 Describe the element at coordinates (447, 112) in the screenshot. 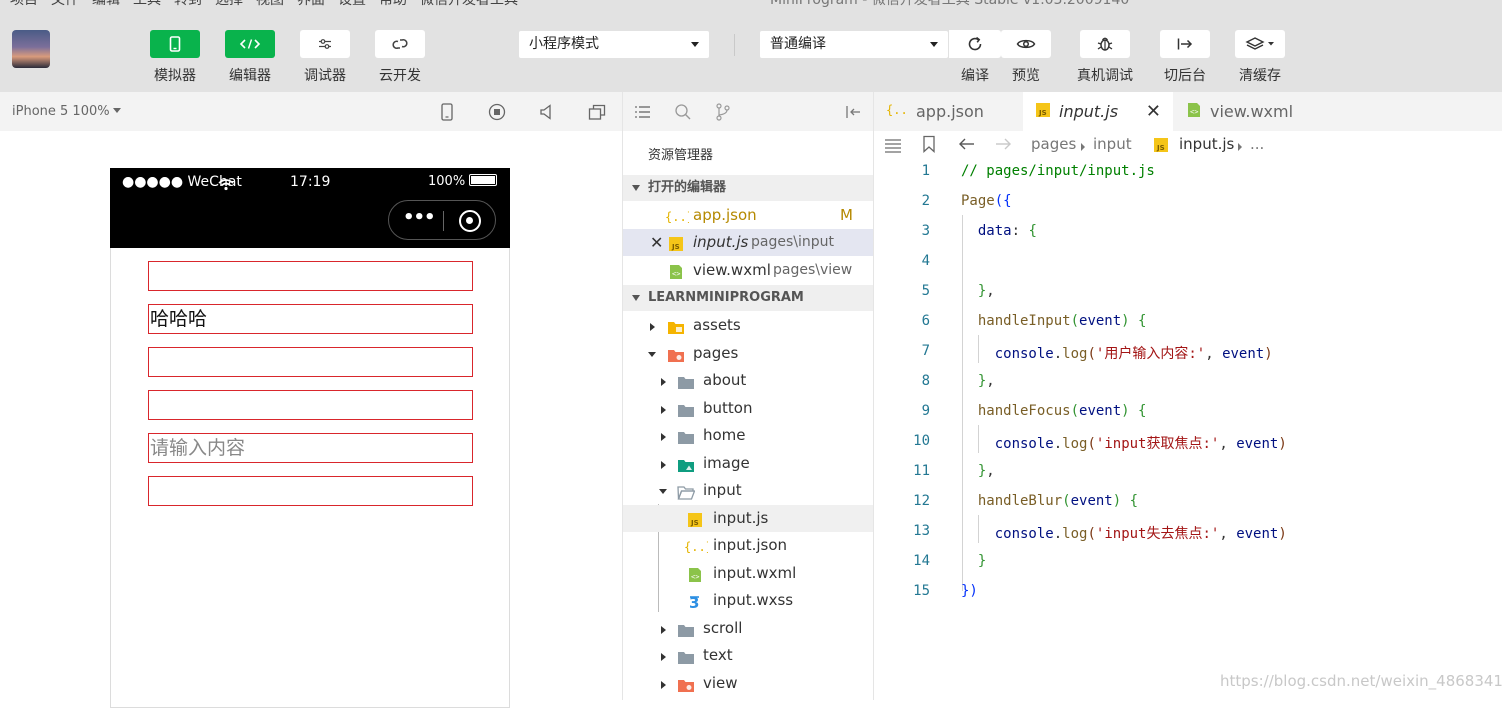

I see `phone-icon` at that location.